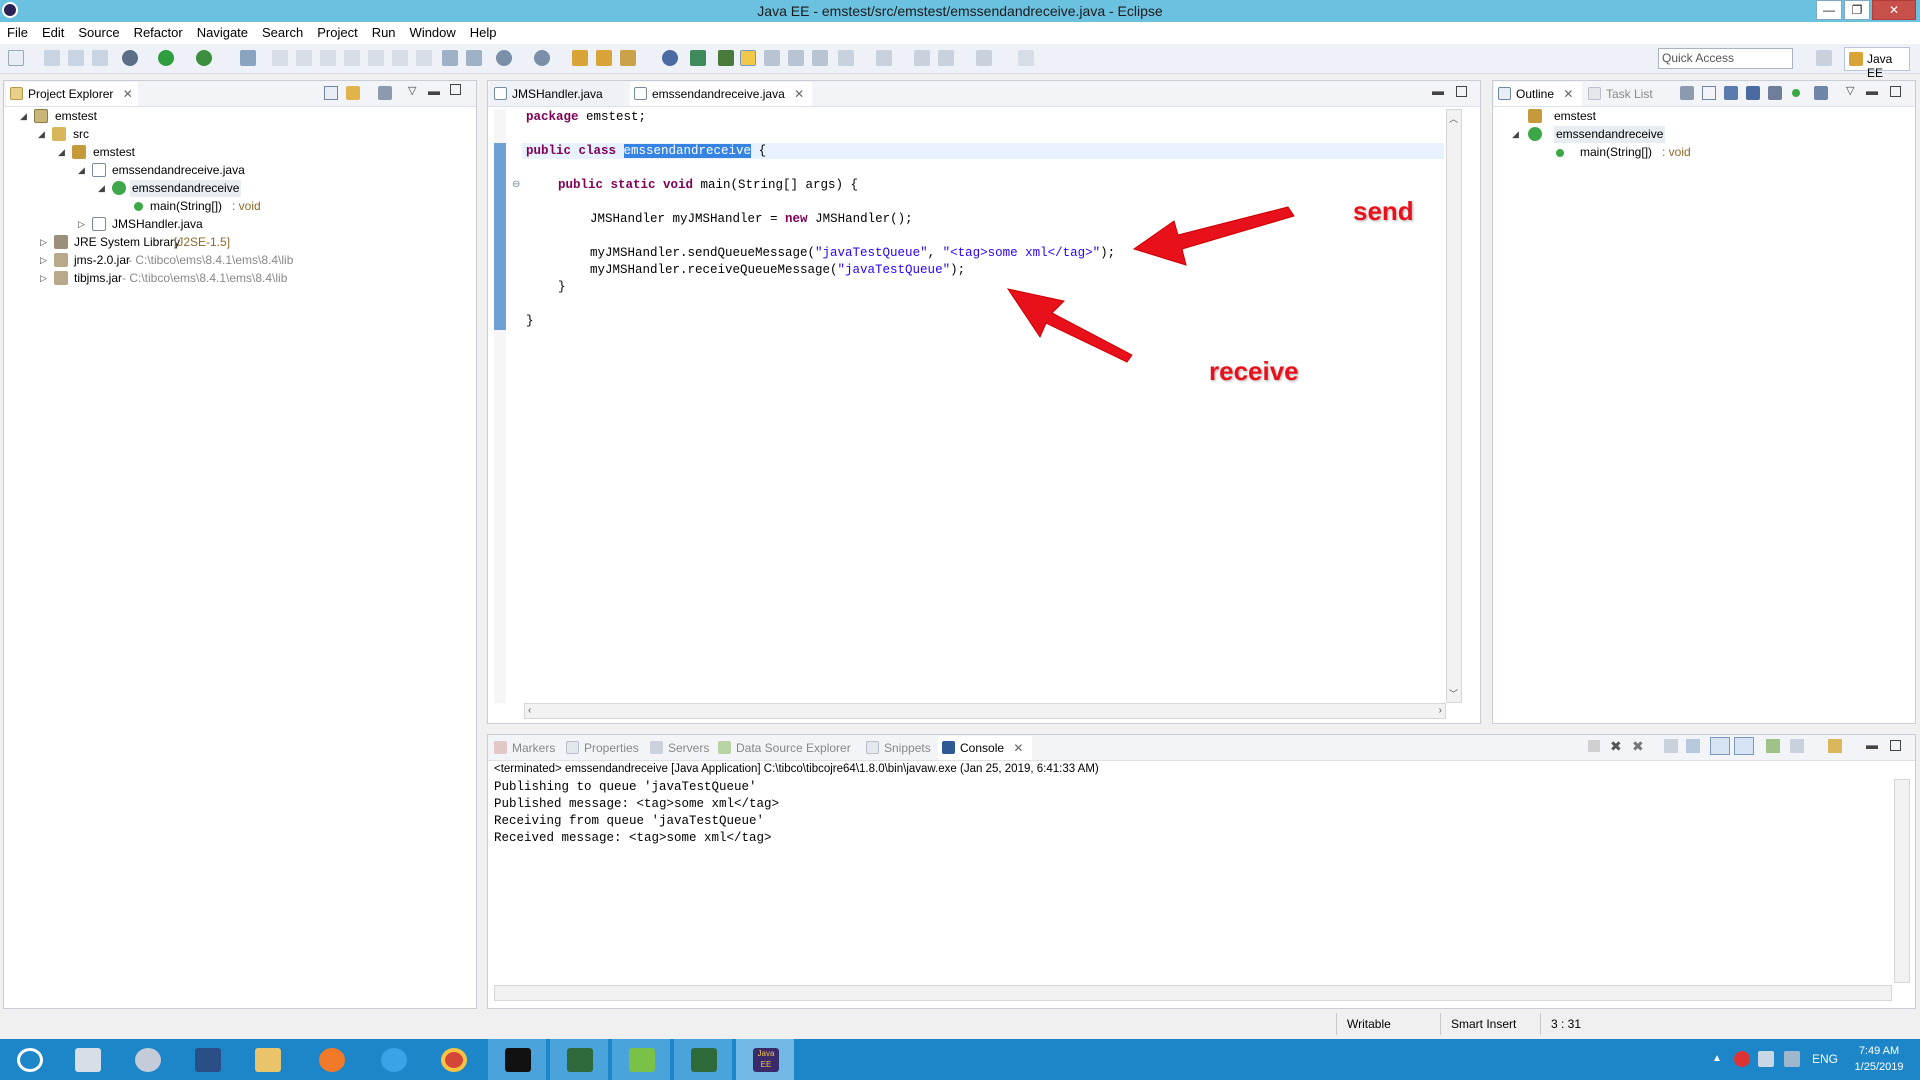  I want to click on start-button, so click(29, 1059).